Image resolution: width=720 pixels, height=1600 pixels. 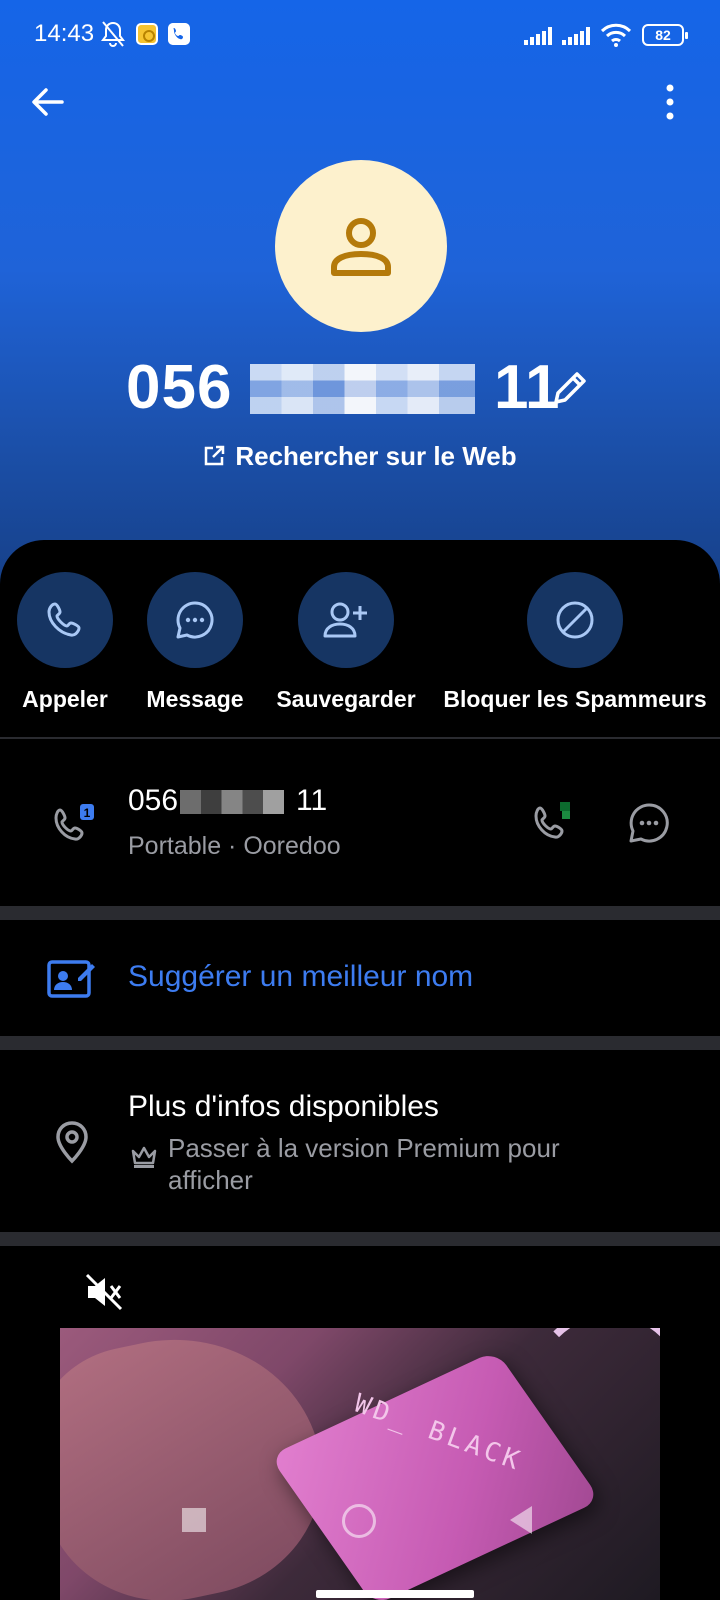 What do you see at coordinates (360, 823) in the screenshot?
I see `phone-number-row: 1 056 11 Portable · Ooredoo` at bounding box center [360, 823].